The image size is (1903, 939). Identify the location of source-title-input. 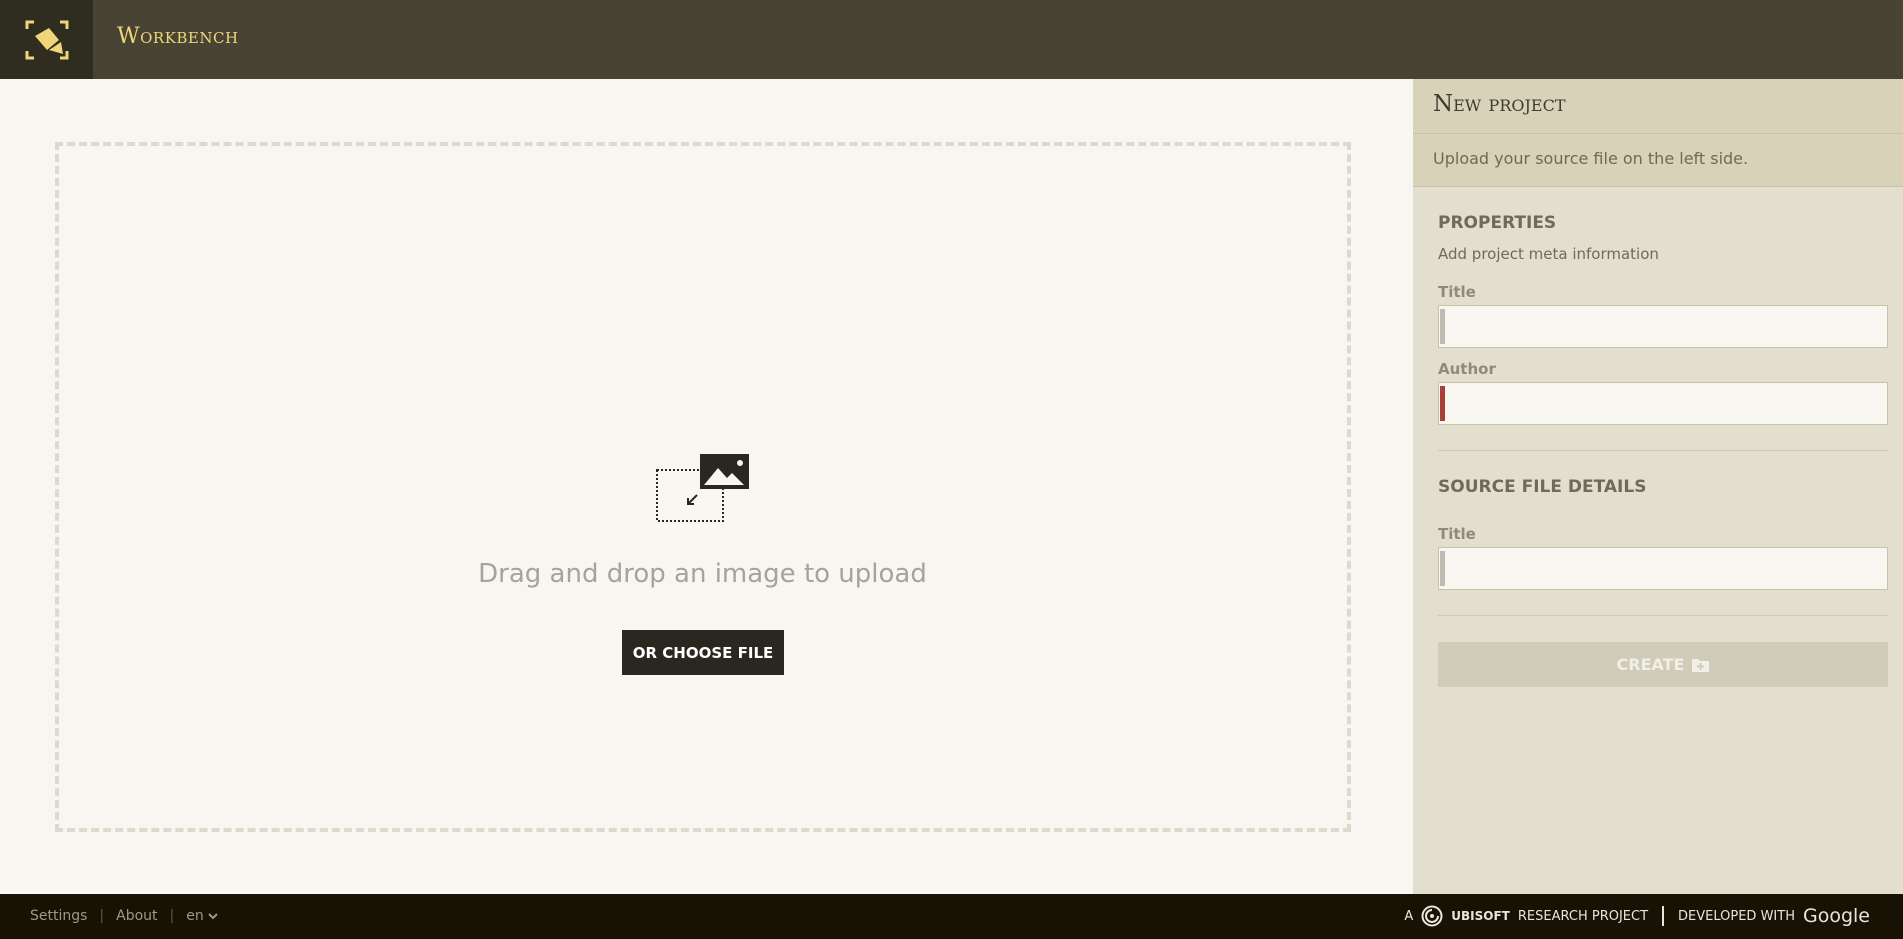
(1663, 568).